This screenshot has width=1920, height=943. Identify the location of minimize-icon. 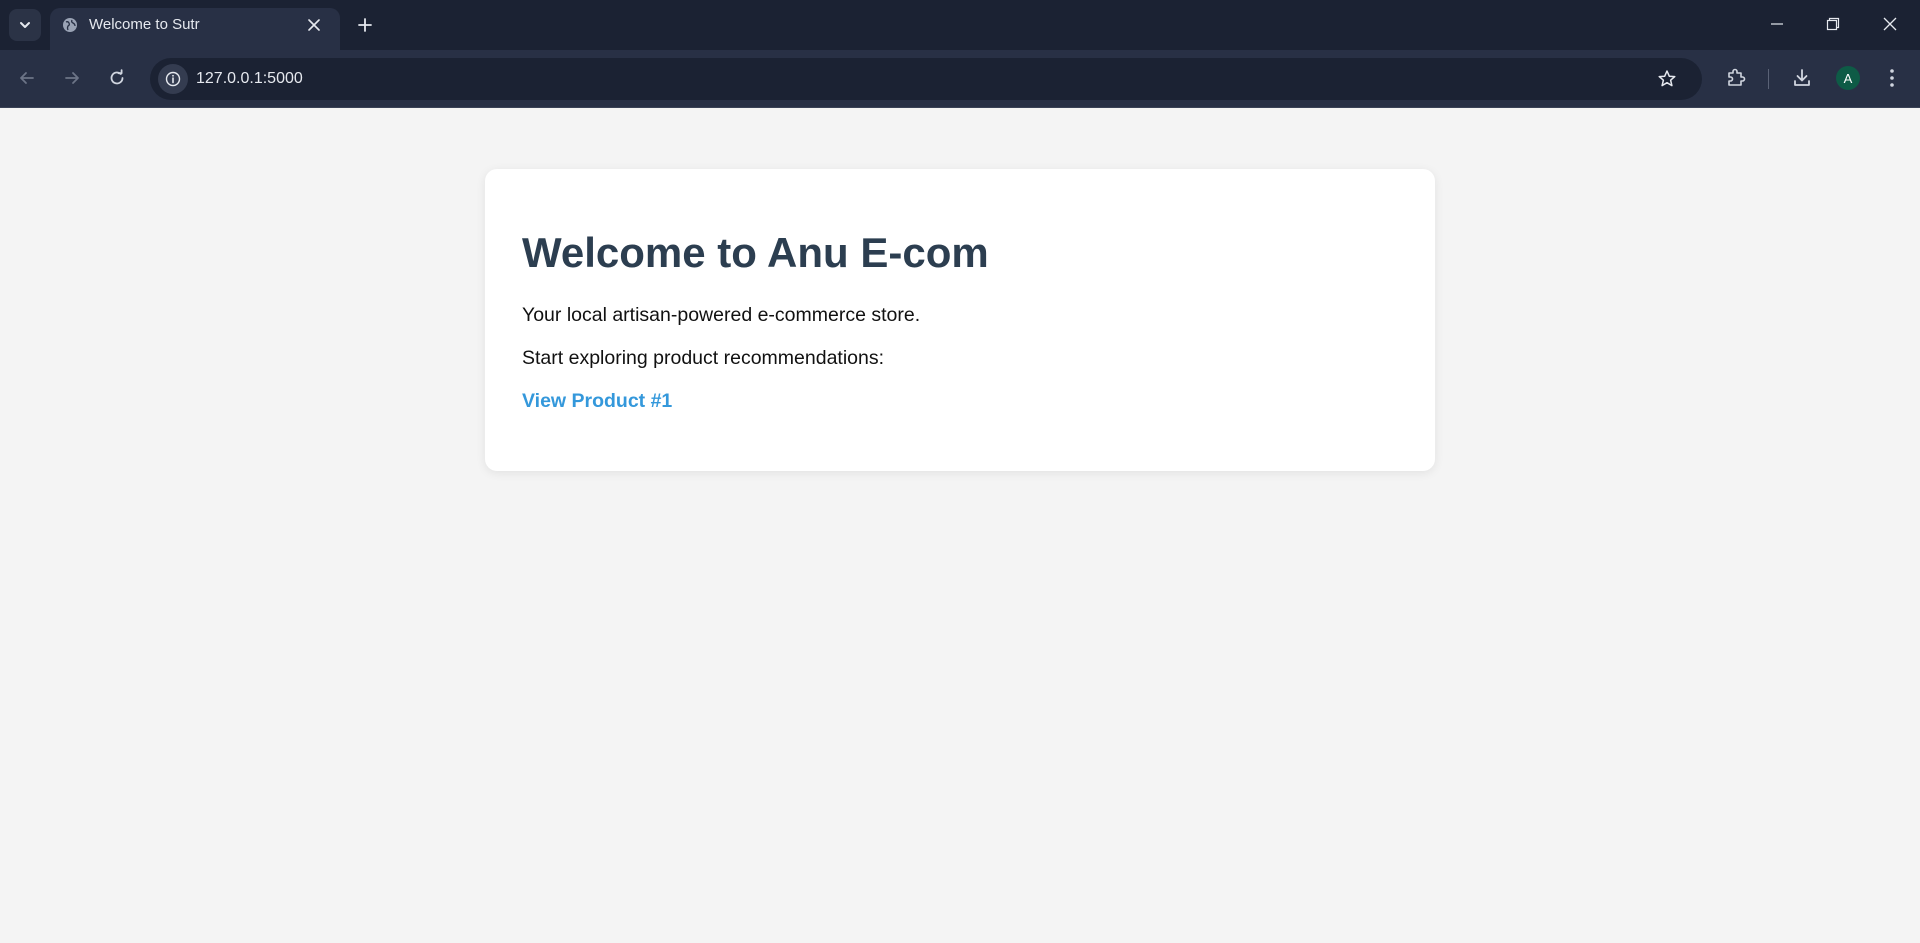
(1777, 24).